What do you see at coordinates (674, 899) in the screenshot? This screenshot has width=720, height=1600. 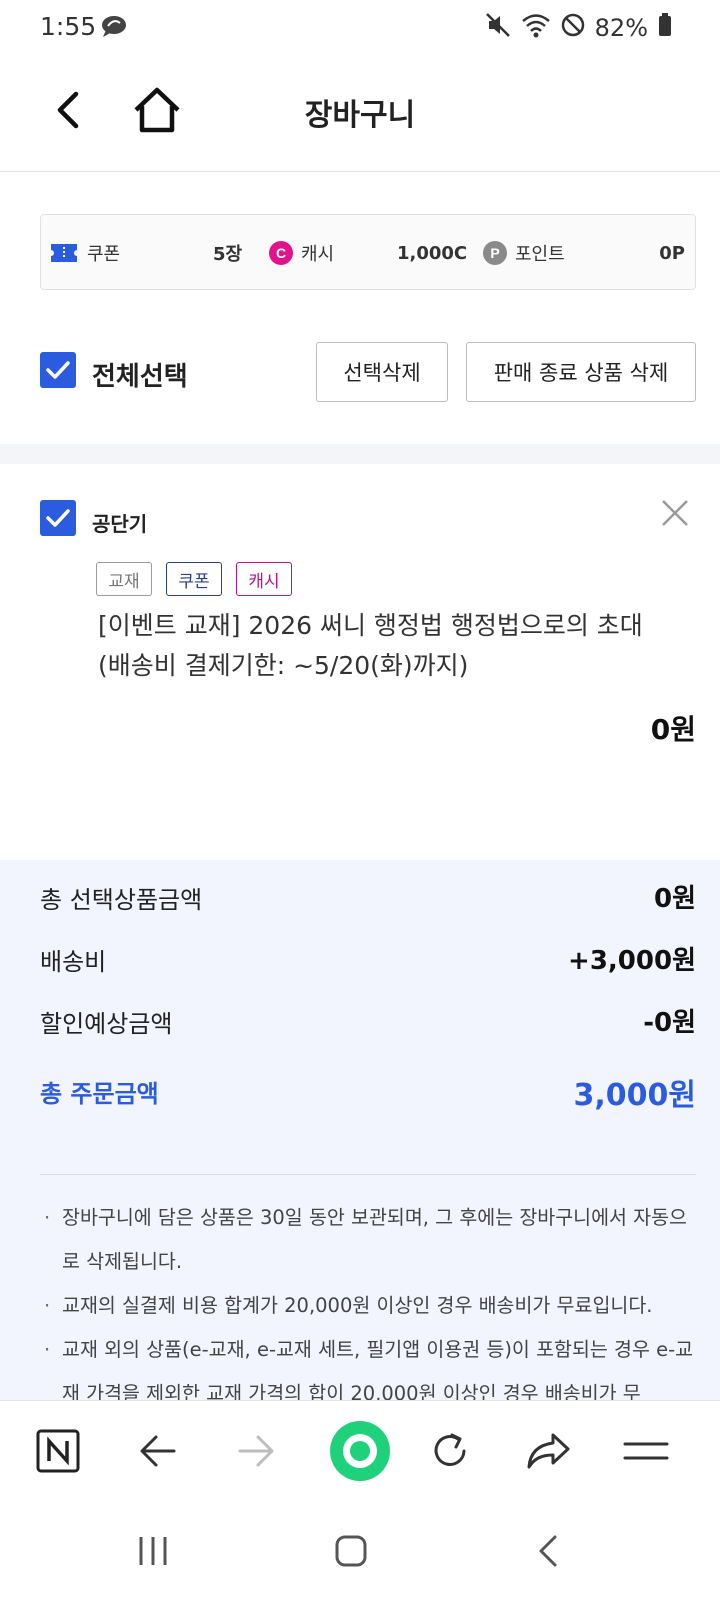 I see `summary-subtotal-value: 0원` at bounding box center [674, 899].